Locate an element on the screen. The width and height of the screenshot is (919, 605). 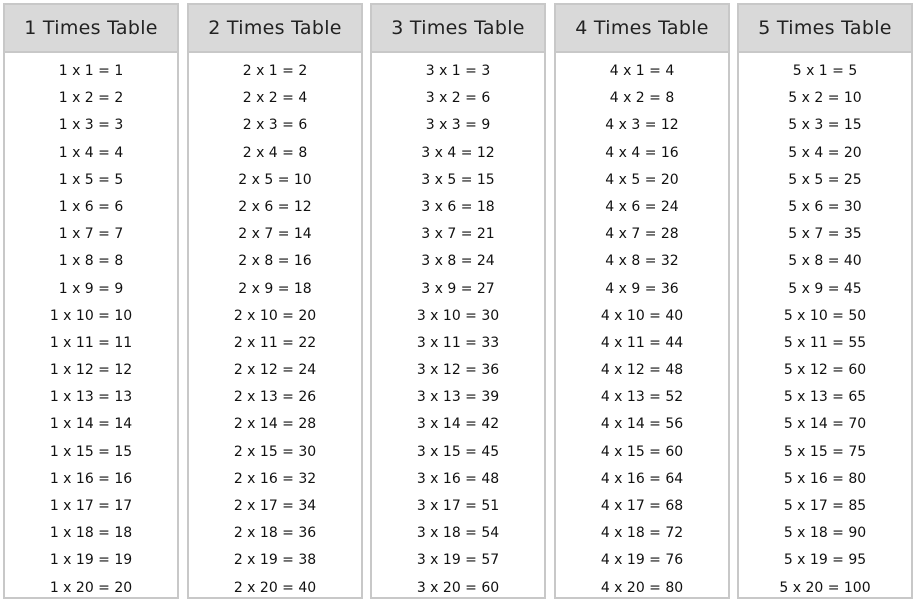
table-row: 1 x 9 = 9 is located at coordinates (91, 288).